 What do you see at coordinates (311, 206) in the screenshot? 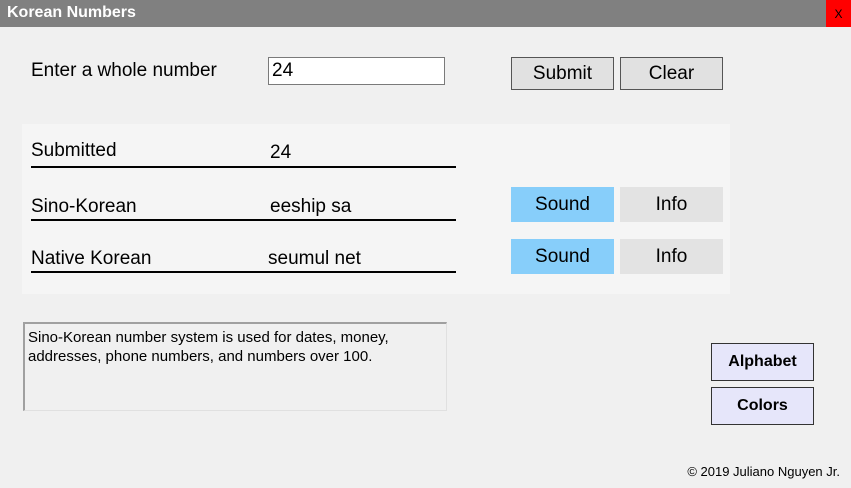
I see `sino-korean-value: eeship sa` at bounding box center [311, 206].